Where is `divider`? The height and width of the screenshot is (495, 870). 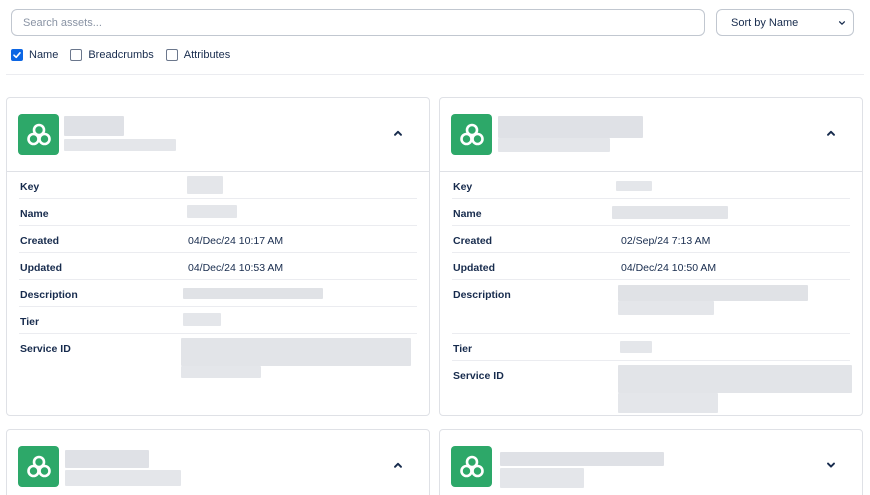
divider is located at coordinates (435, 74).